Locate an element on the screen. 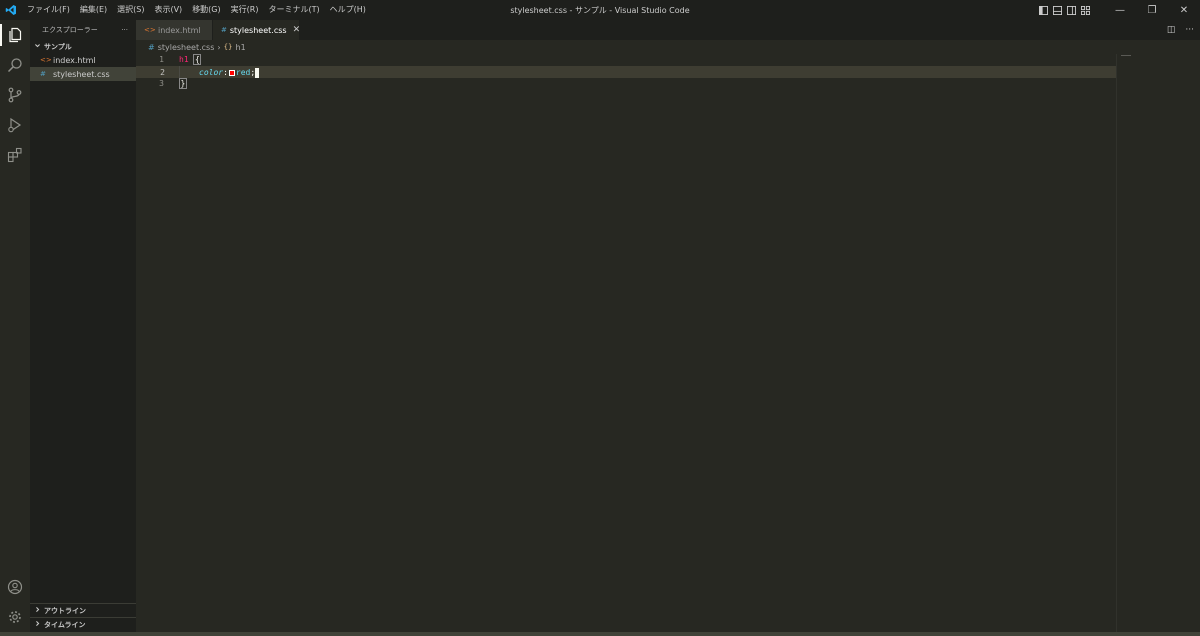 The height and width of the screenshot is (636, 1200). timeline-section: タイムライン is located at coordinates (83, 624).